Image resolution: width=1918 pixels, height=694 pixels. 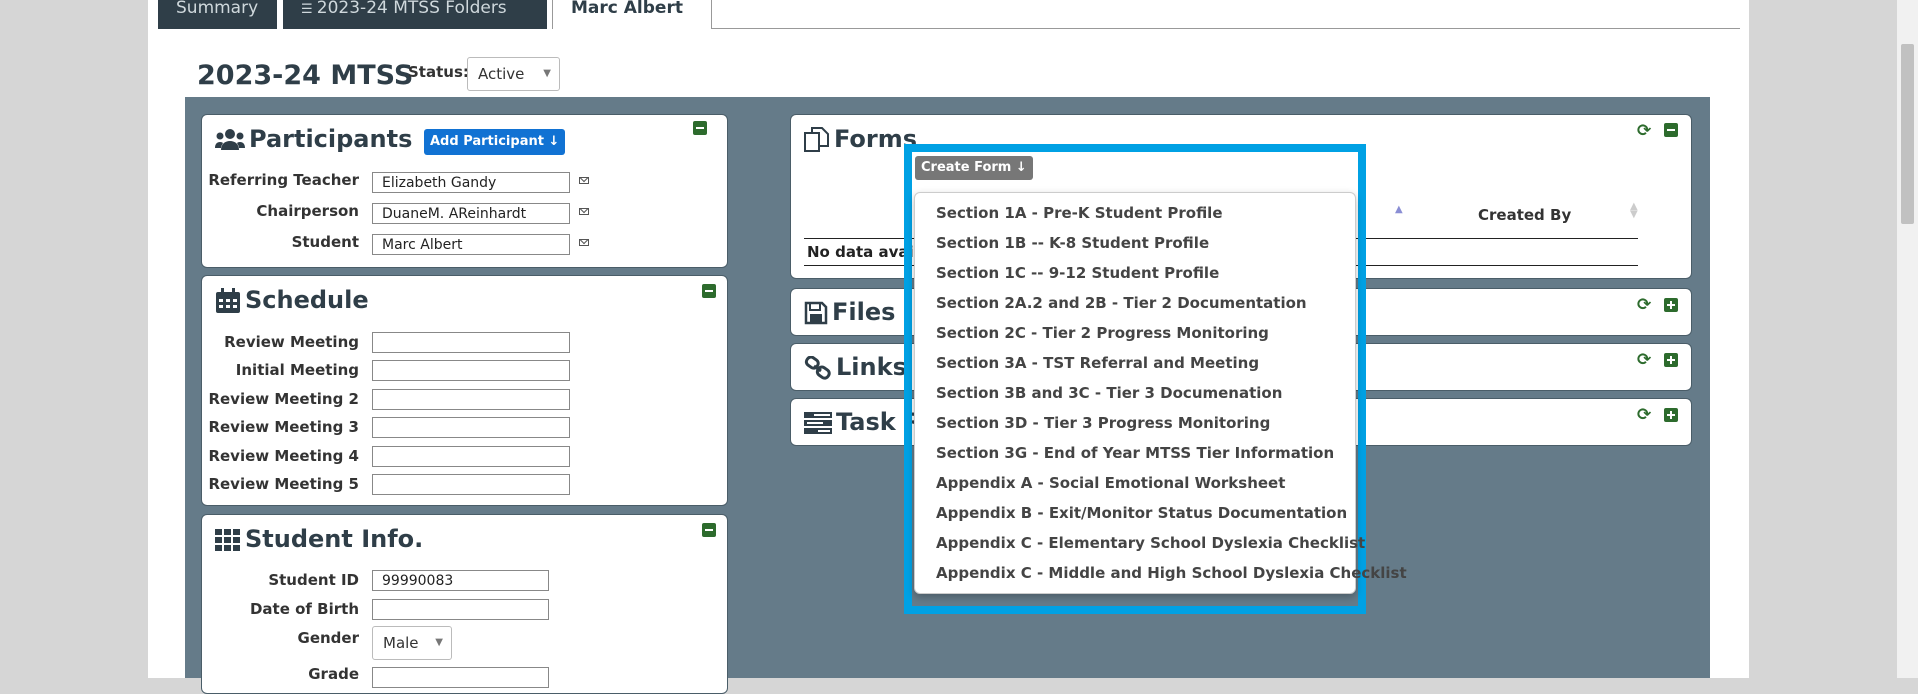 What do you see at coordinates (1110, 483) in the screenshot?
I see `menu-item-appendix-a: Appendix A - Social Emotional Worksheet` at bounding box center [1110, 483].